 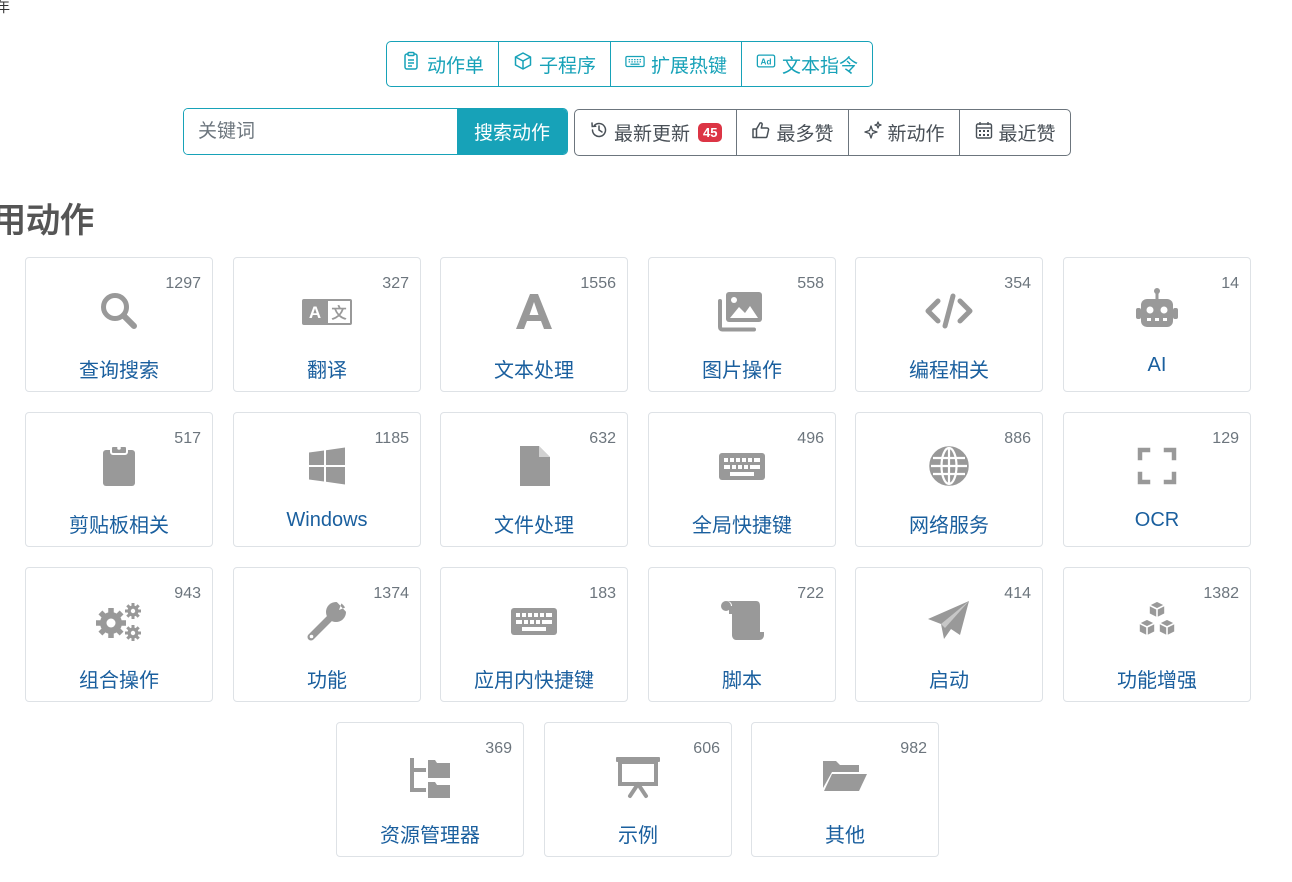 What do you see at coordinates (391, 438) in the screenshot?
I see `category-count: 1185` at bounding box center [391, 438].